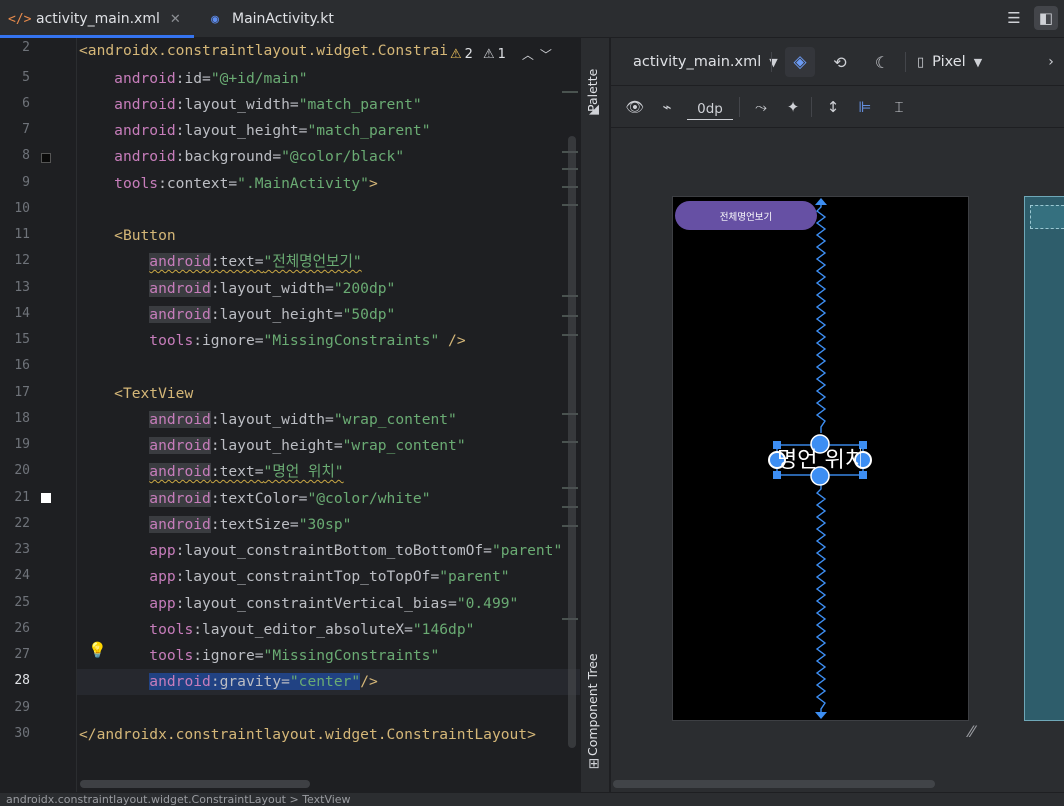 This screenshot has width=1064, height=806. I want to click on line-number: 9, so click(26, 182).